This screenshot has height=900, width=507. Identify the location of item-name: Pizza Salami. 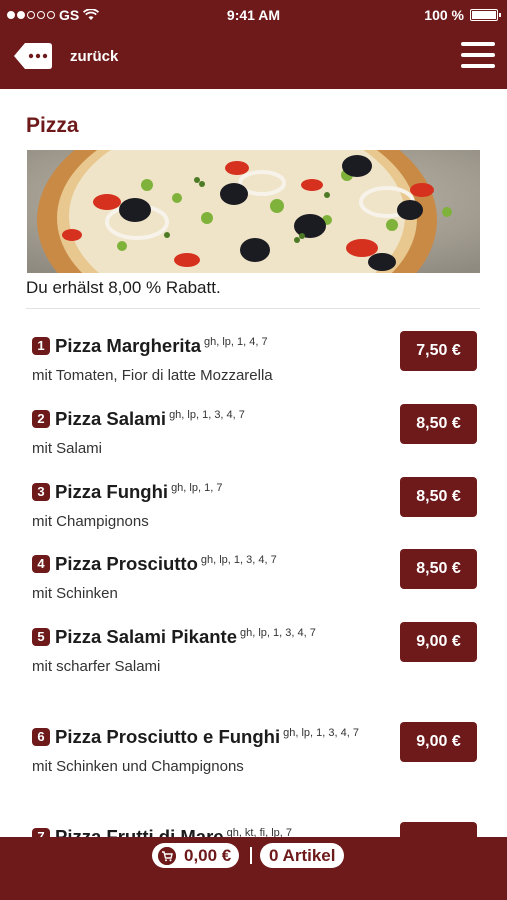
(111, 418).